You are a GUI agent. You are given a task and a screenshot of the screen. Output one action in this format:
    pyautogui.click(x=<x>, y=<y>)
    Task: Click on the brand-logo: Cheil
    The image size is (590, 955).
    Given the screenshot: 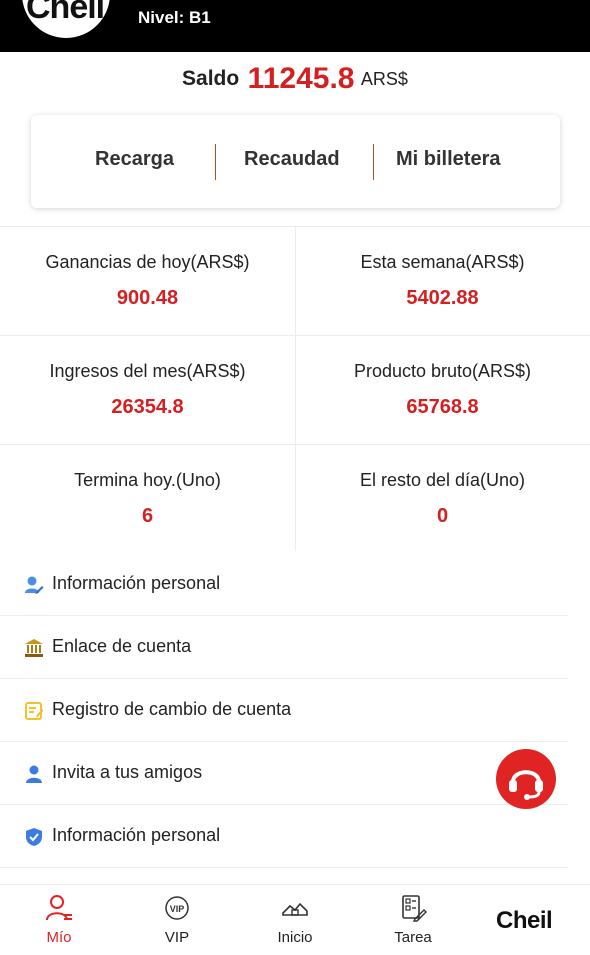 What is the action you would take?
    pyautogui.click(x=66, y=19)
    